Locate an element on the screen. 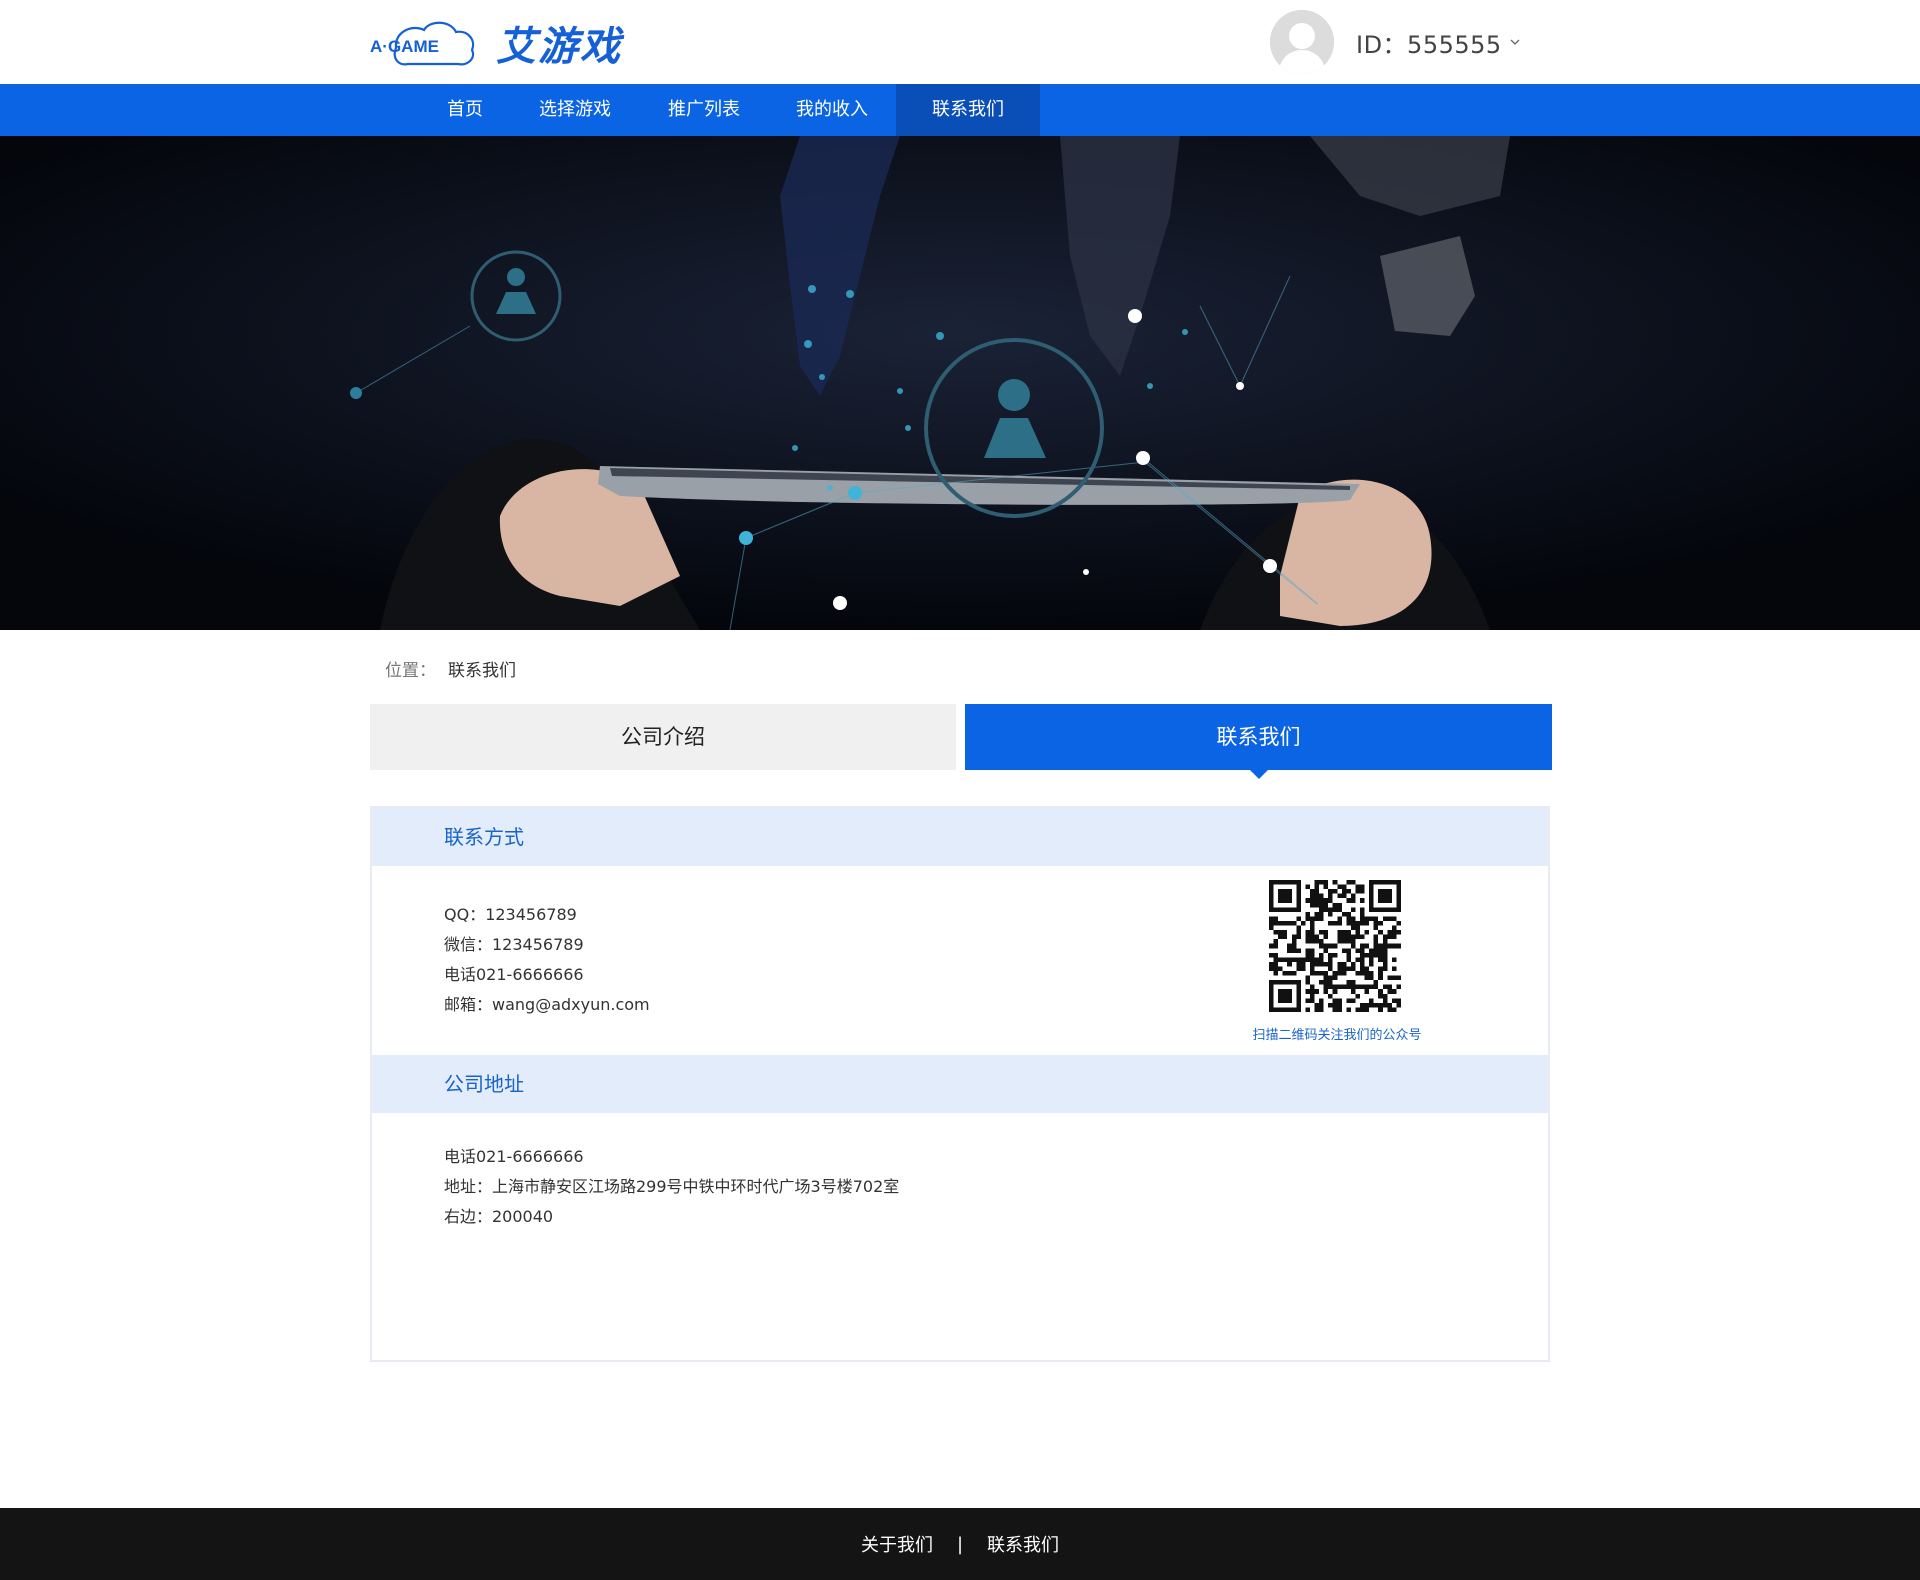 The image size is (1920, 1580). avatar is located at coordinates (1302, 42).